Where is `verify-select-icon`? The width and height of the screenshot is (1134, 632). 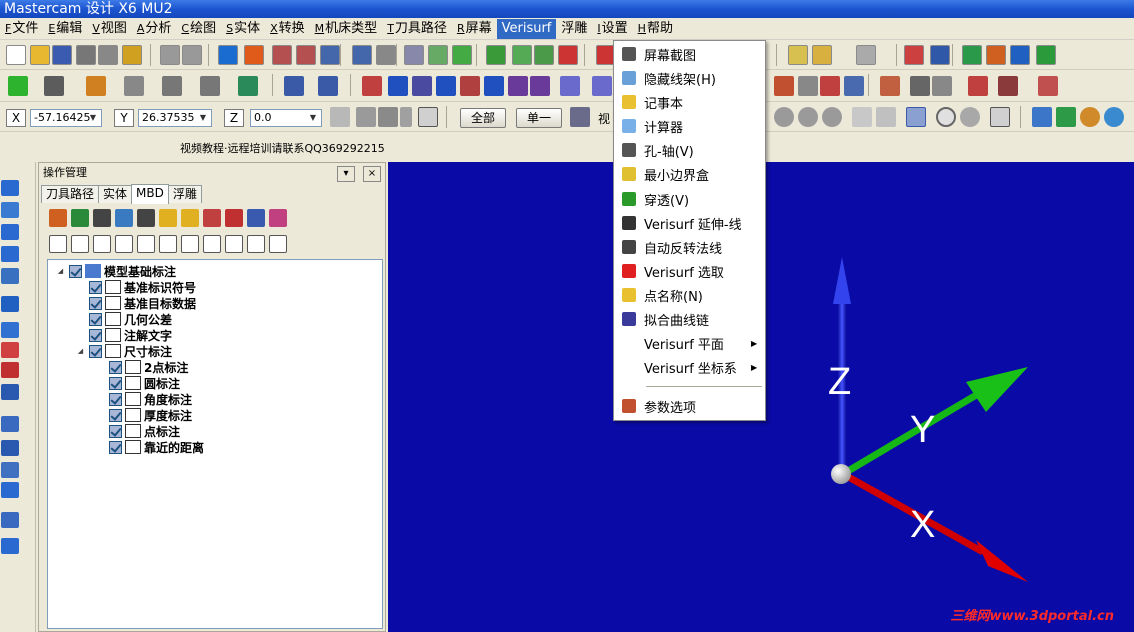
verify-select-icon is located at coordinates (916, 117).